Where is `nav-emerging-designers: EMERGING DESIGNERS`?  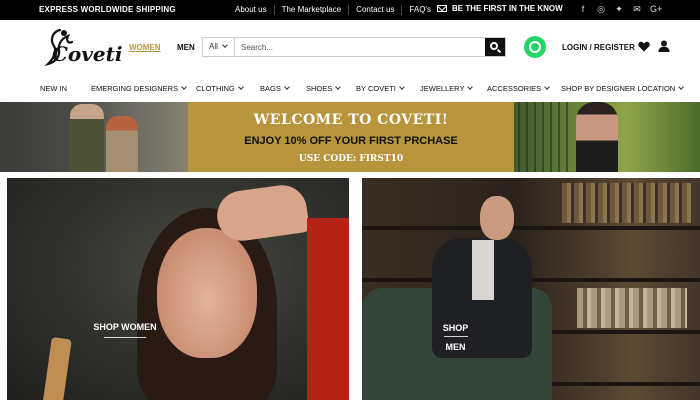 nav-emerging-designers: EMERGING DESIGNERS is located at coordinates (139, 88).